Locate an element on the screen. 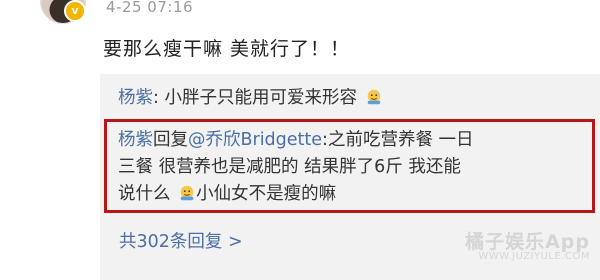  watermark-sub: WWW.JUZIYULE.COM is located at coordinates (534, 256).